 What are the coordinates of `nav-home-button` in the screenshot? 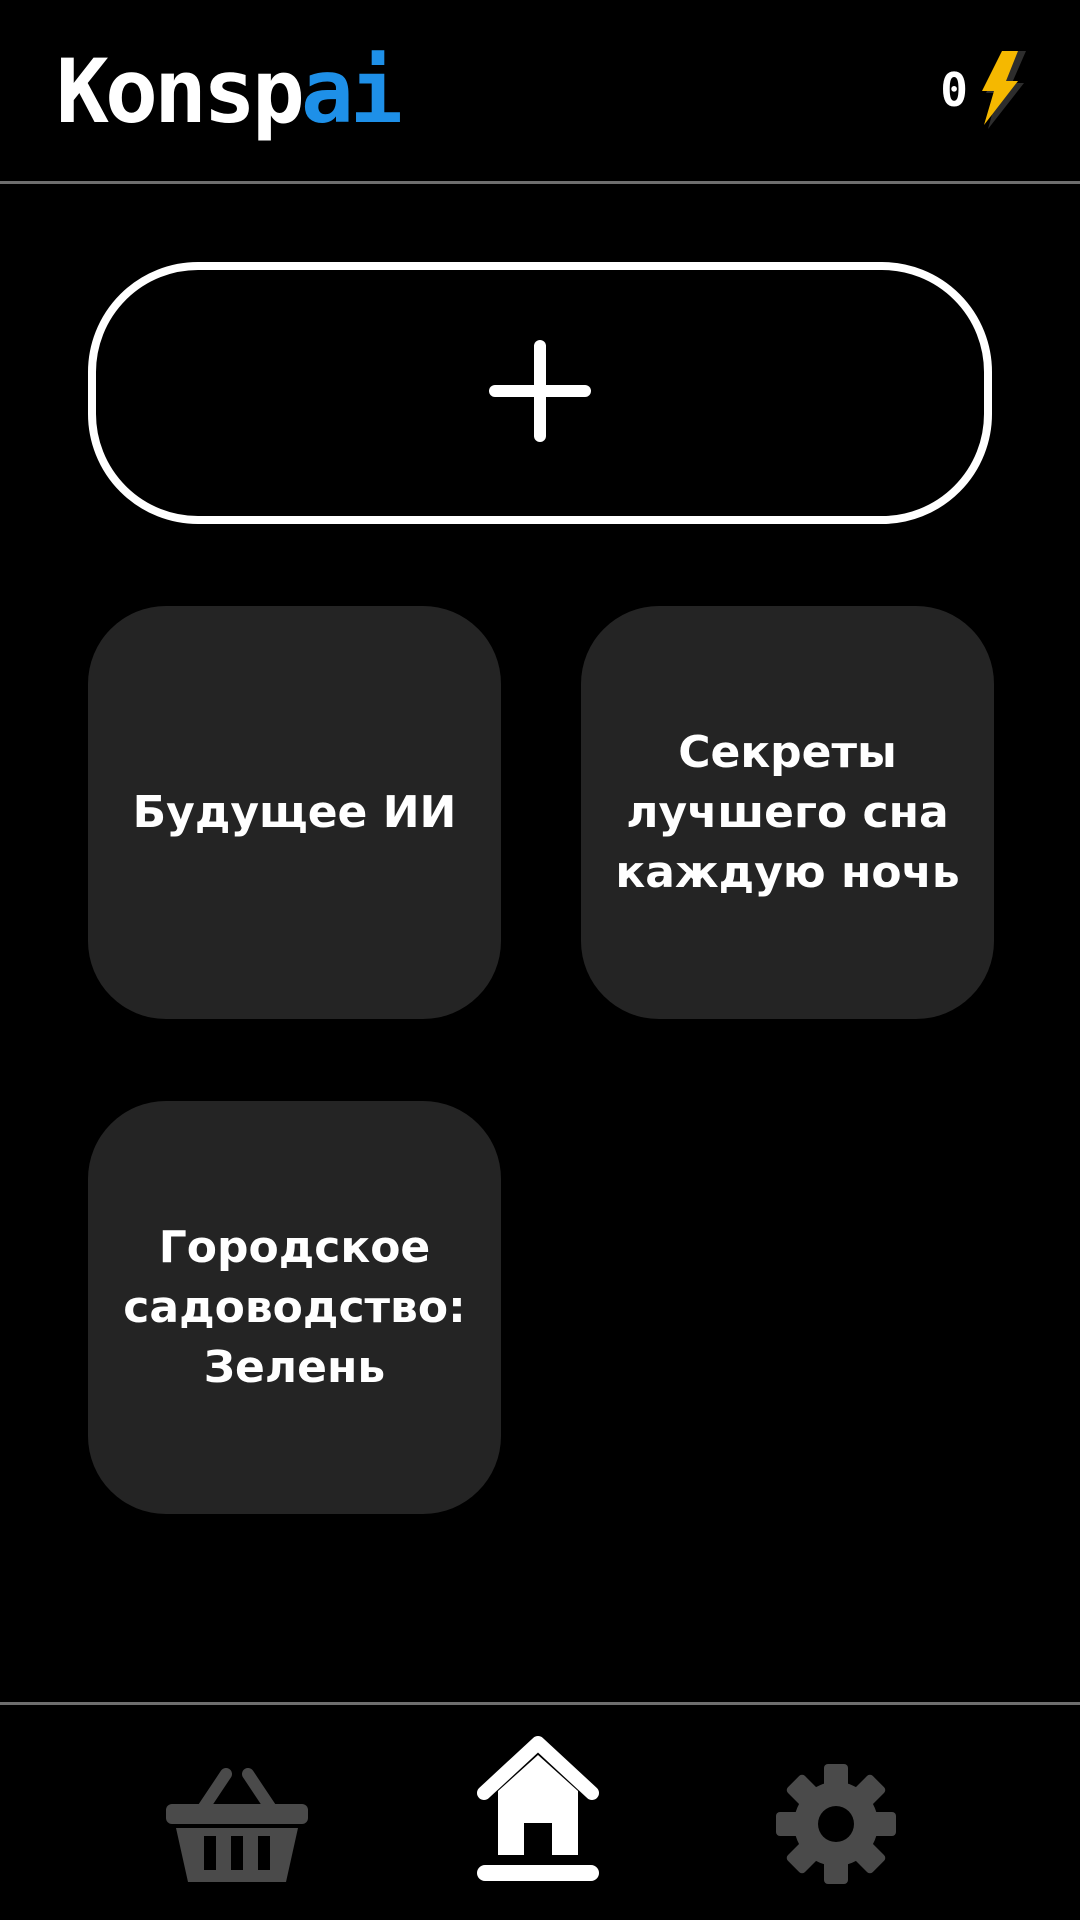 It's located at (538, 1799).